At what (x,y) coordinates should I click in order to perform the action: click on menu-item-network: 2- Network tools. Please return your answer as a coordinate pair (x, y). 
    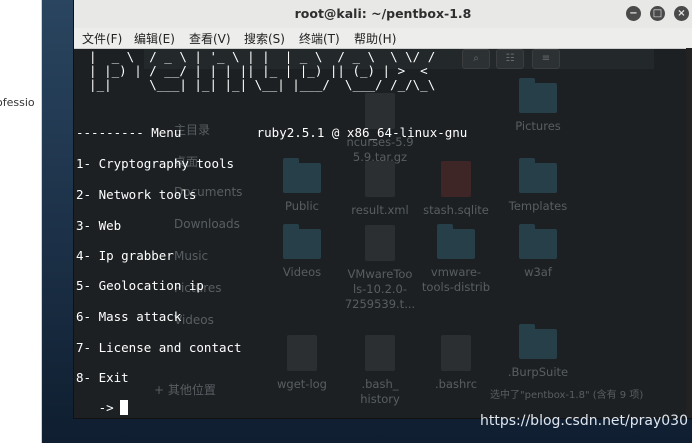
    Looking at the image, I should click on (136, 194).